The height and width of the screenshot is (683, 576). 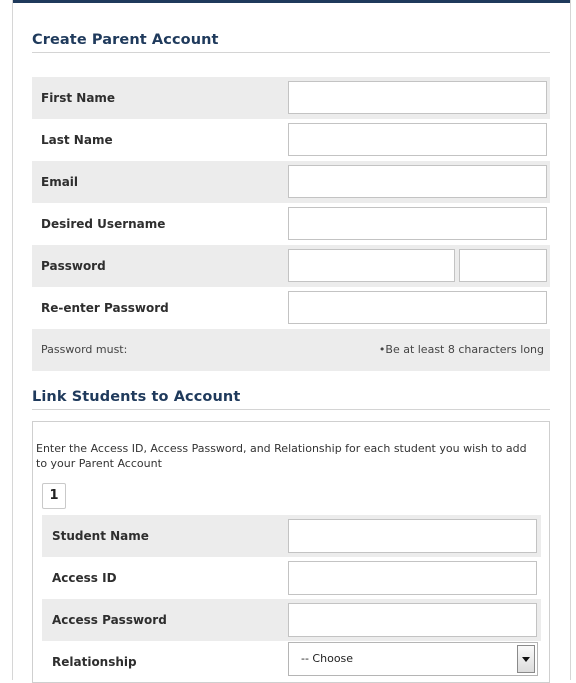 I want to click on relationship-label: Relationship, so click(x=94, y=662).